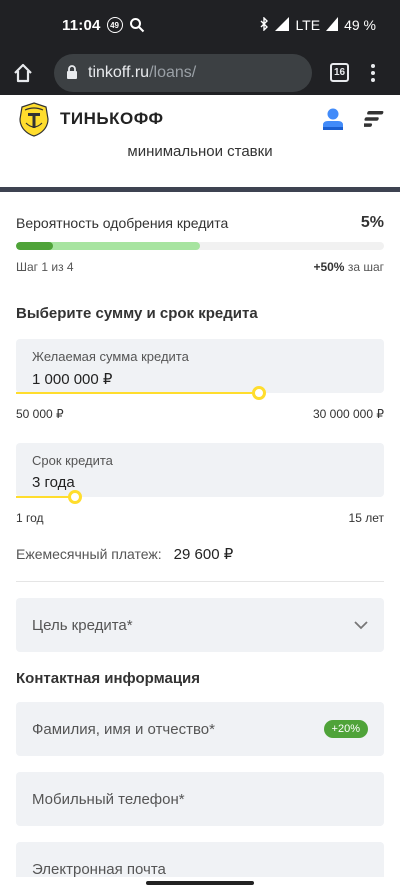 This screenshot has width=400, height=889. I want to click on contact-section-title: Контактная информация, so click(108, 678).